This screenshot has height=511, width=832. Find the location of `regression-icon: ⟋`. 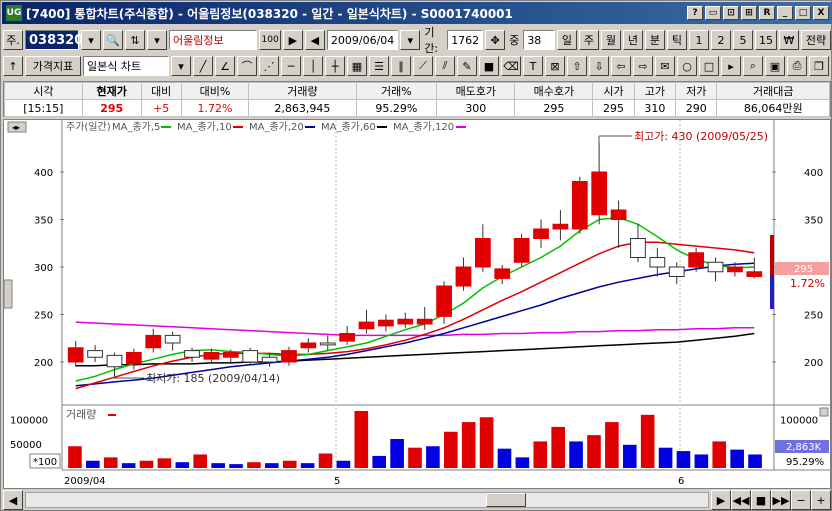

regression-icon: ⟋ is located at coordinates (423, 66).